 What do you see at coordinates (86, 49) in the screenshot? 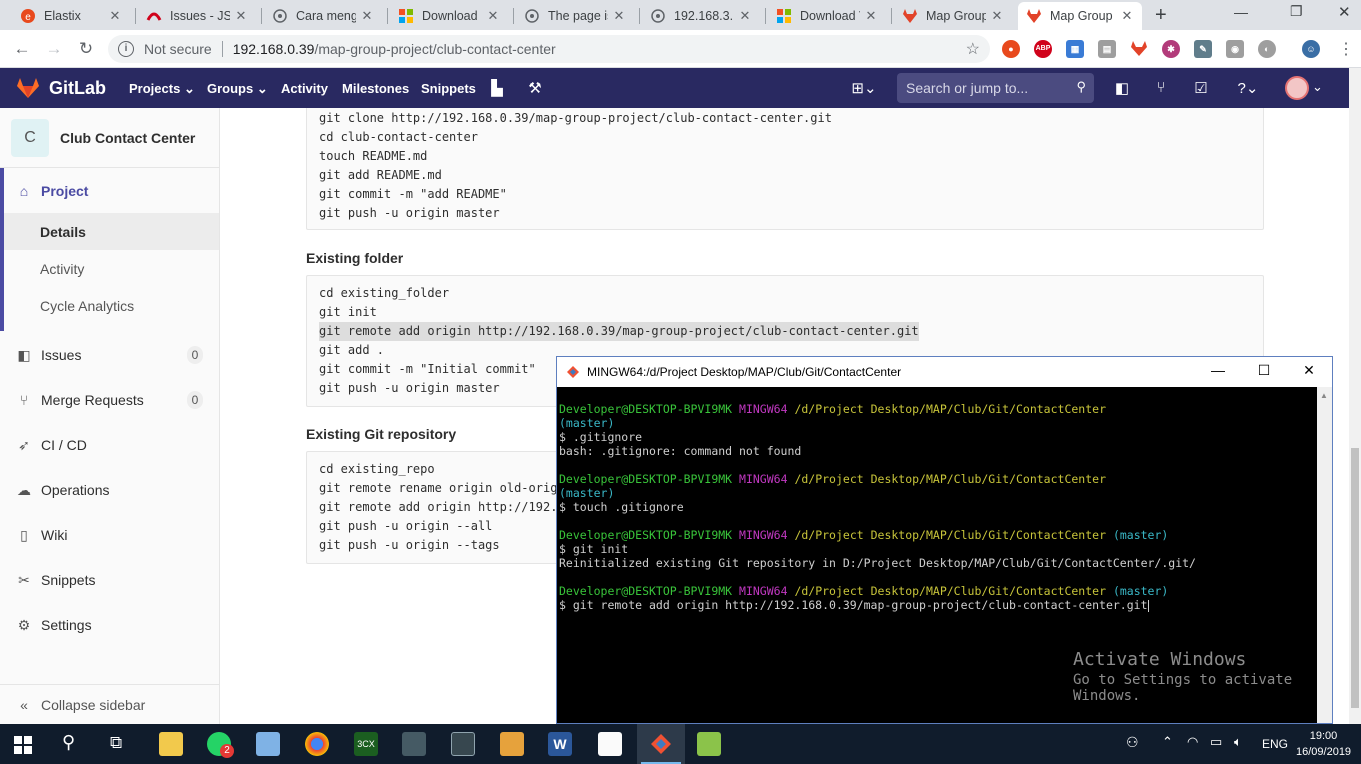
I see `reload-icon: ↻` at bounding box center [86, 49].